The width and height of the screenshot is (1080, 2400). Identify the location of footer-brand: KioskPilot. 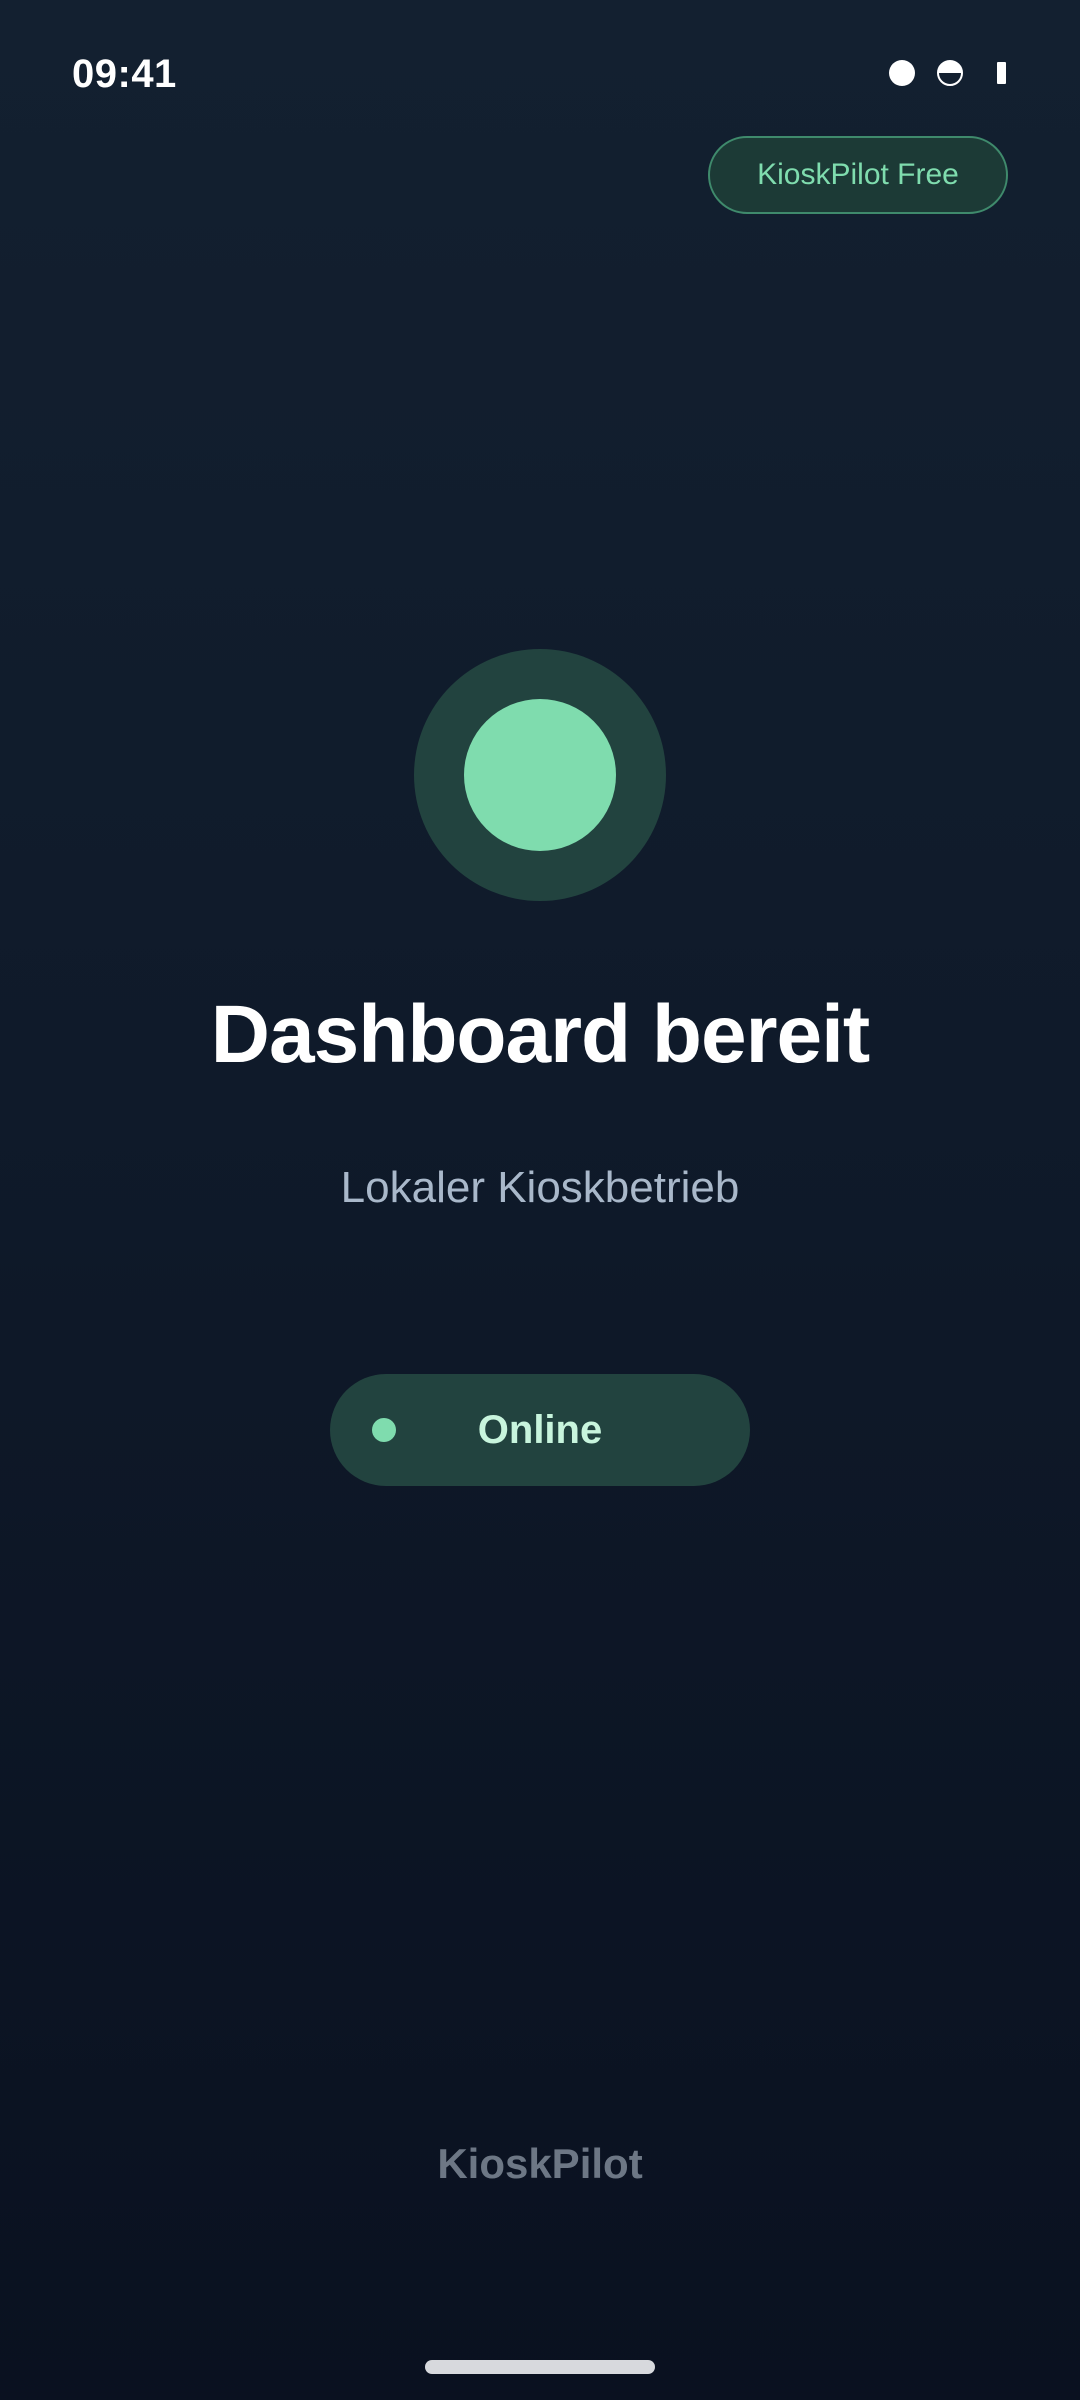
(540, 2163).